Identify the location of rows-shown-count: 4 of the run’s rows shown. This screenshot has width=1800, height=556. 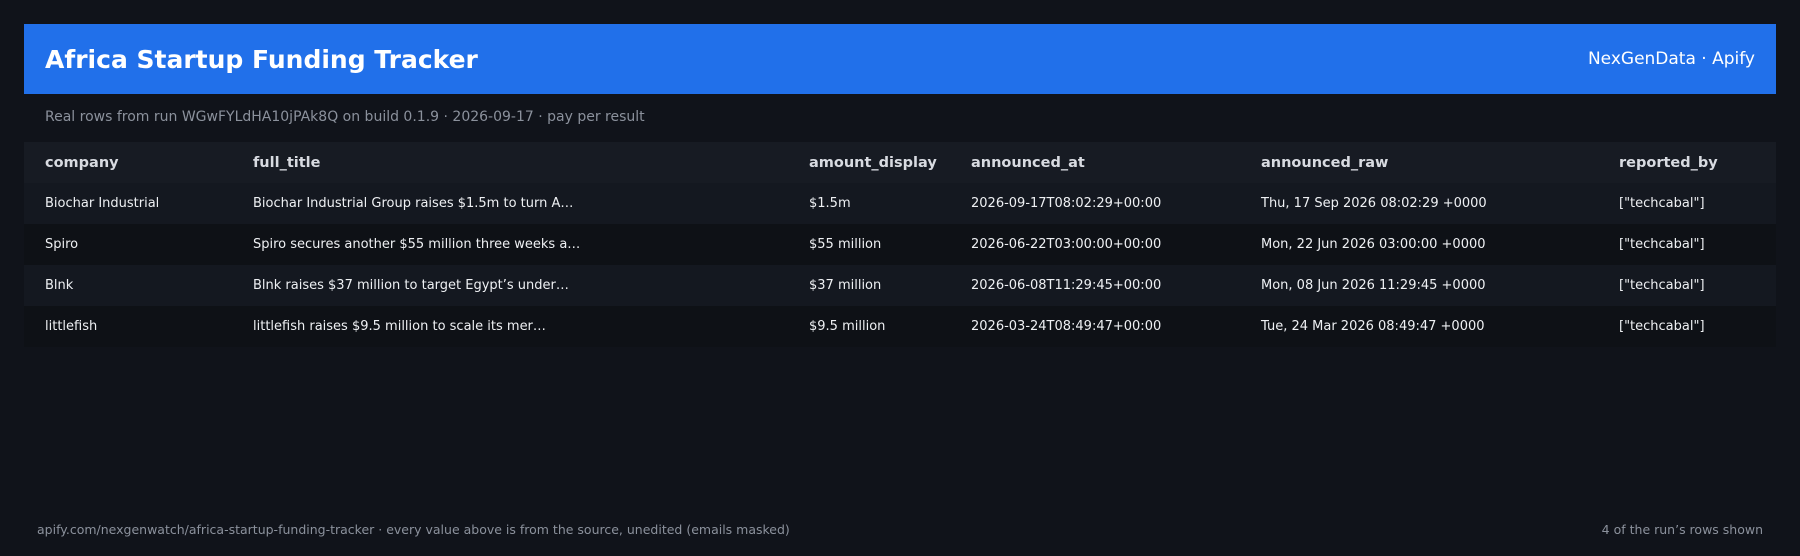
(1682, 529).